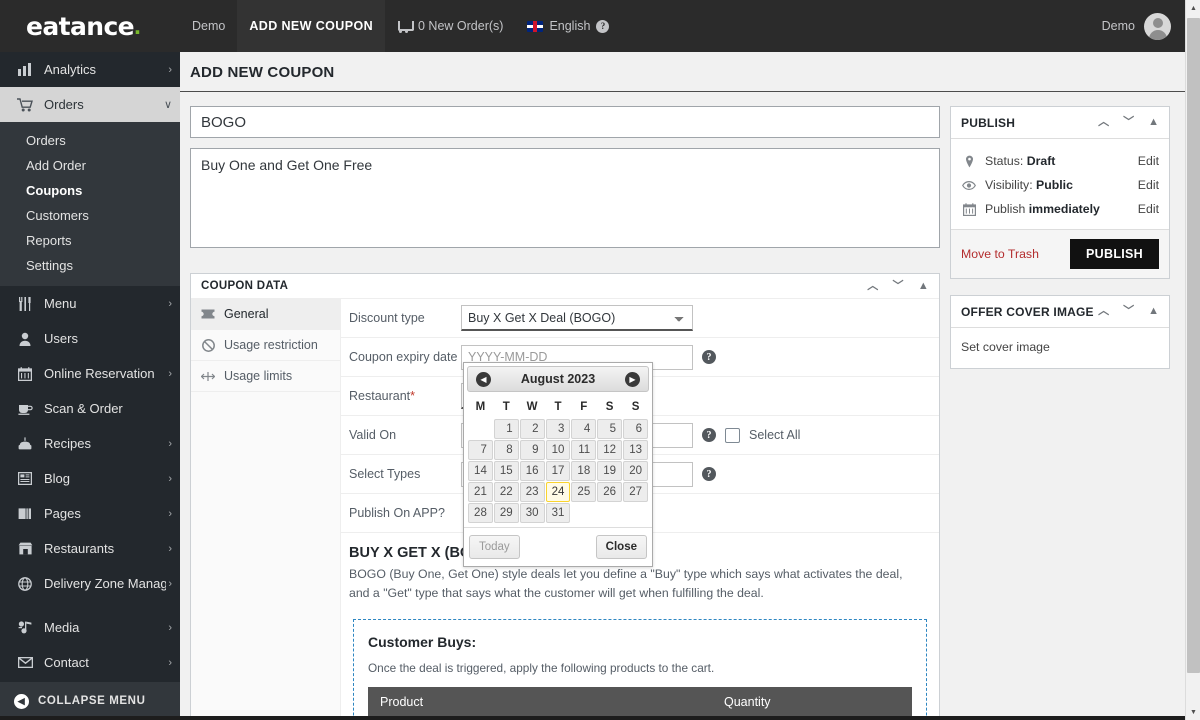  I want to click on scroll-up-icon: ▲, so click(1193, 8).